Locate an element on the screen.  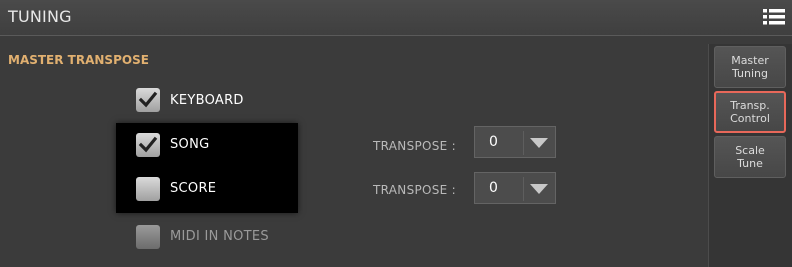
score-checkbox is located at coordinates (148, 189).